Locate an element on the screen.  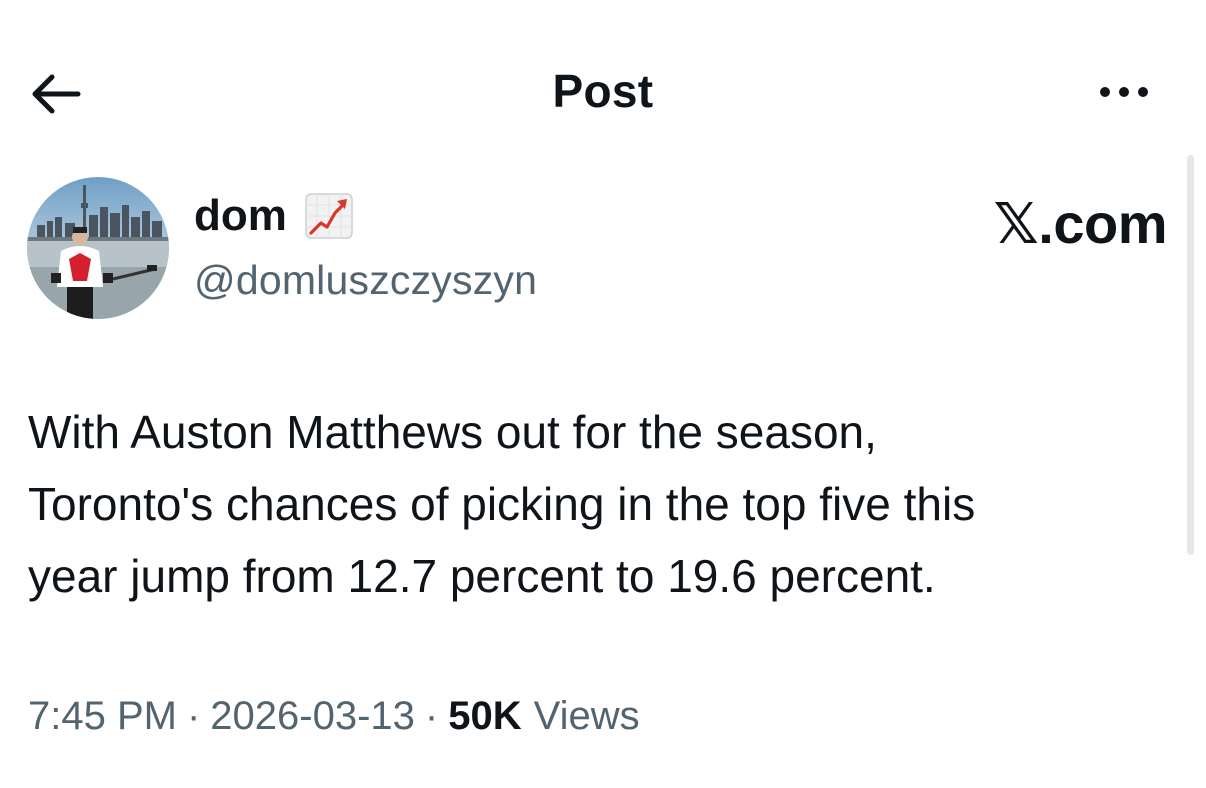
page-title: Post is located at coordinates (603, 91).